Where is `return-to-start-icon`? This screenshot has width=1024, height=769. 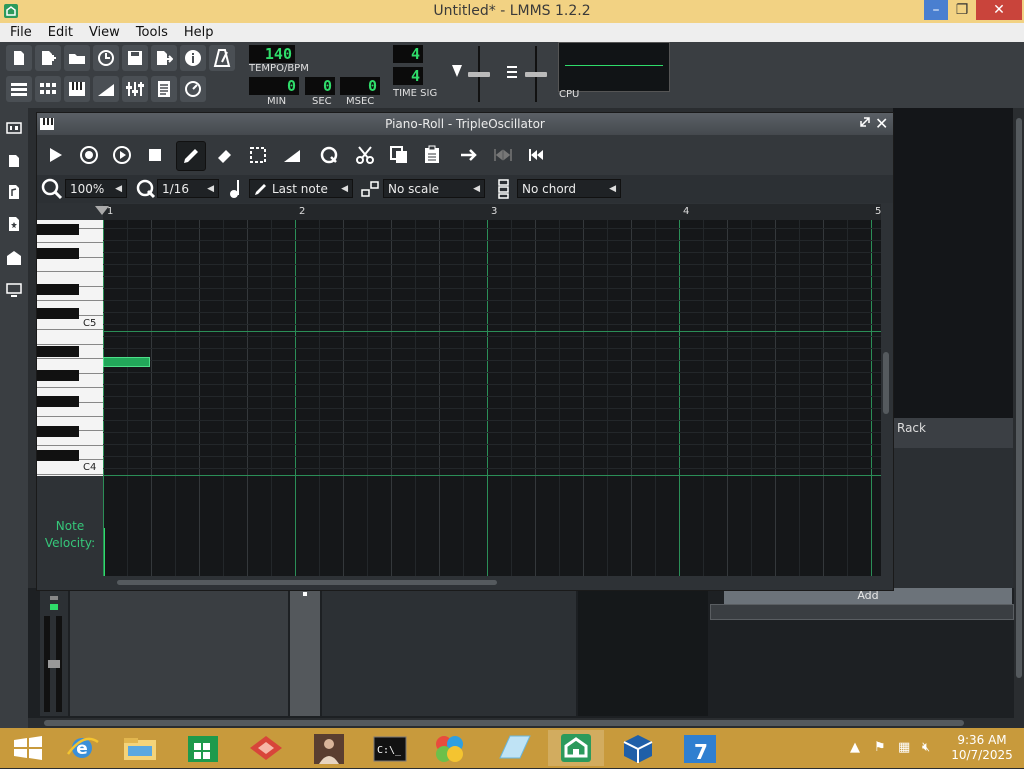
return-to-start-icon is located at coordinates (503, 155).